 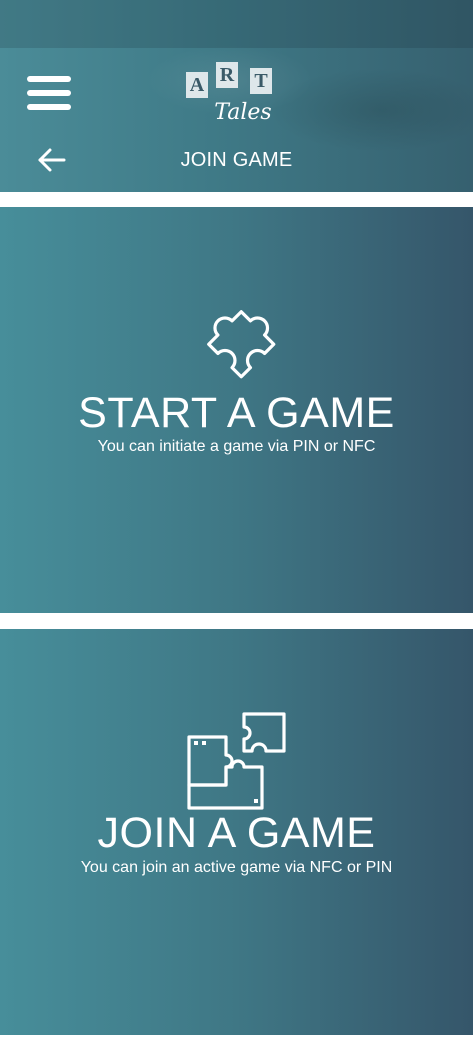 I want to click on hamburger-menu-icon, so click(x=49, y=94).